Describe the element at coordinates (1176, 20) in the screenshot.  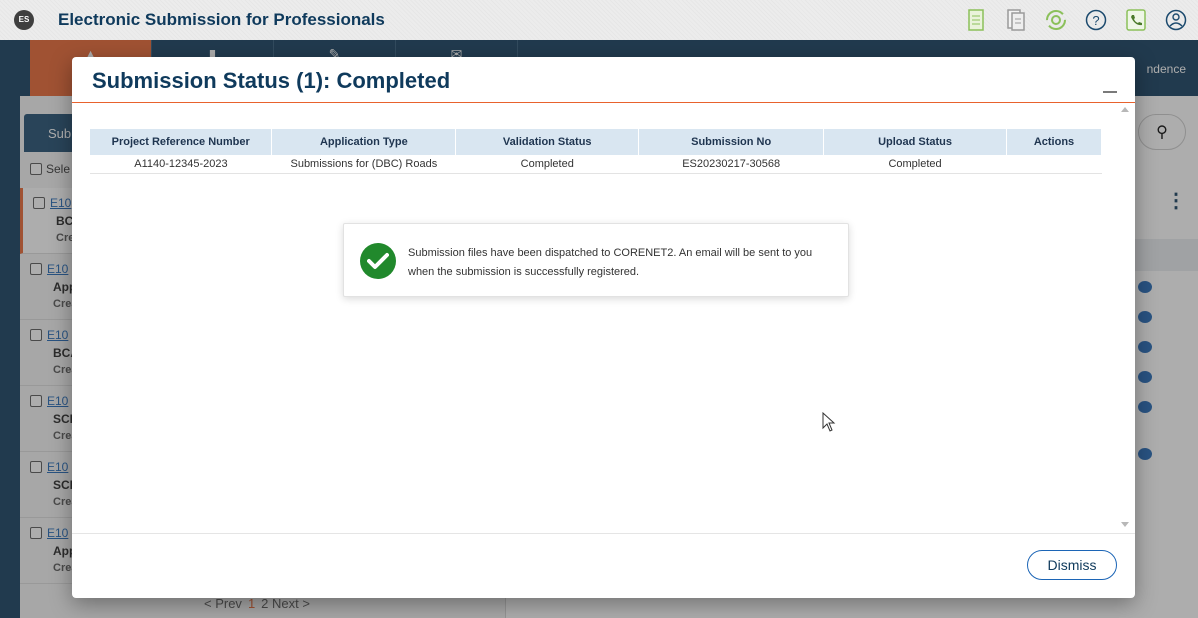
I see `user-icon` at that location.